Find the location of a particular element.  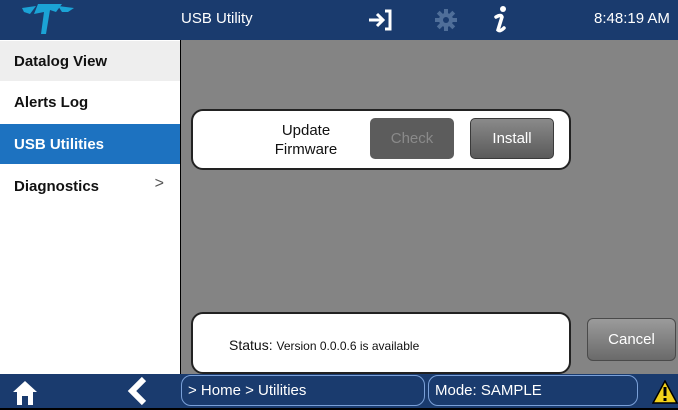

sidebar-item-datalog-view: Datalog View is located at coordinates (90, 61).